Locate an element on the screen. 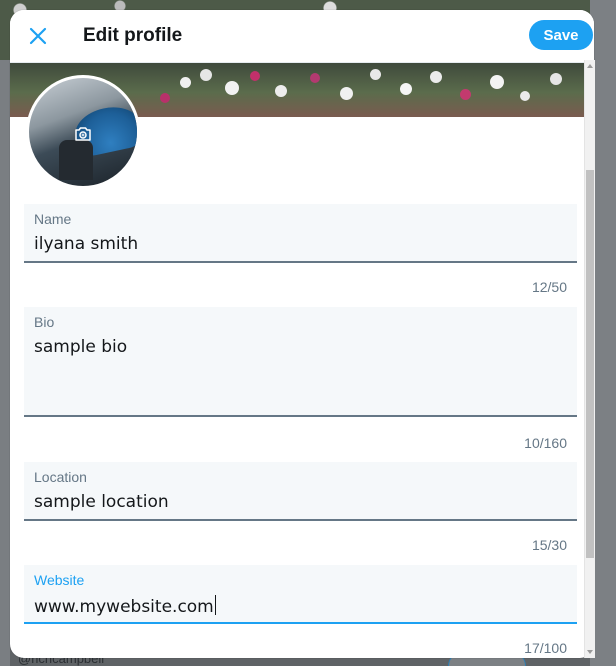 This screenshot has width=616, height=666. location-field: Location sample location is located at coordinates (300, 491).